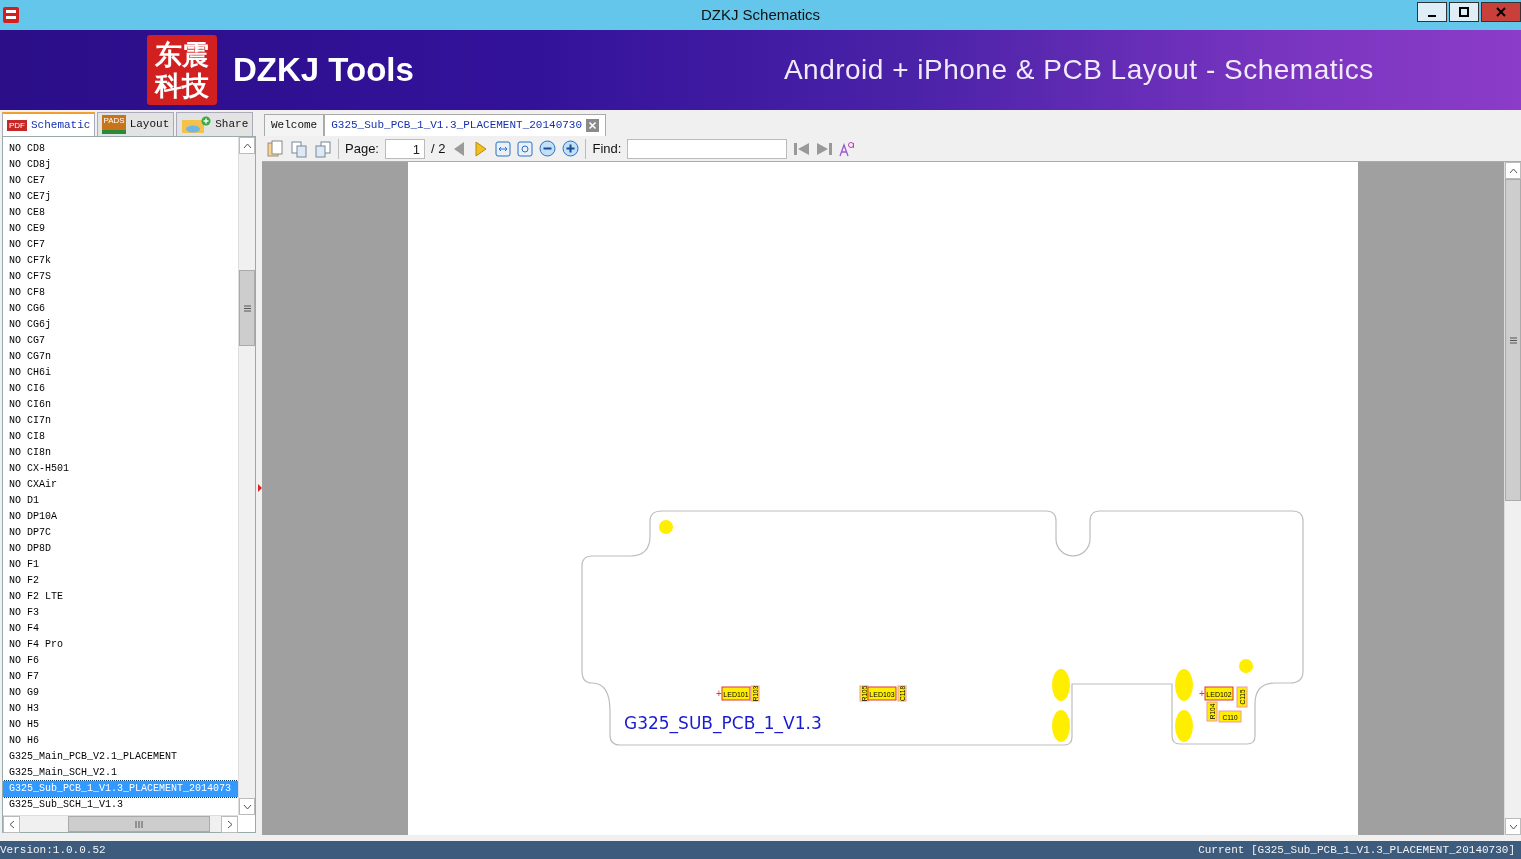 The image size is (1521, 859). I want to click on cloud-folder-icon, so click(196, 124).